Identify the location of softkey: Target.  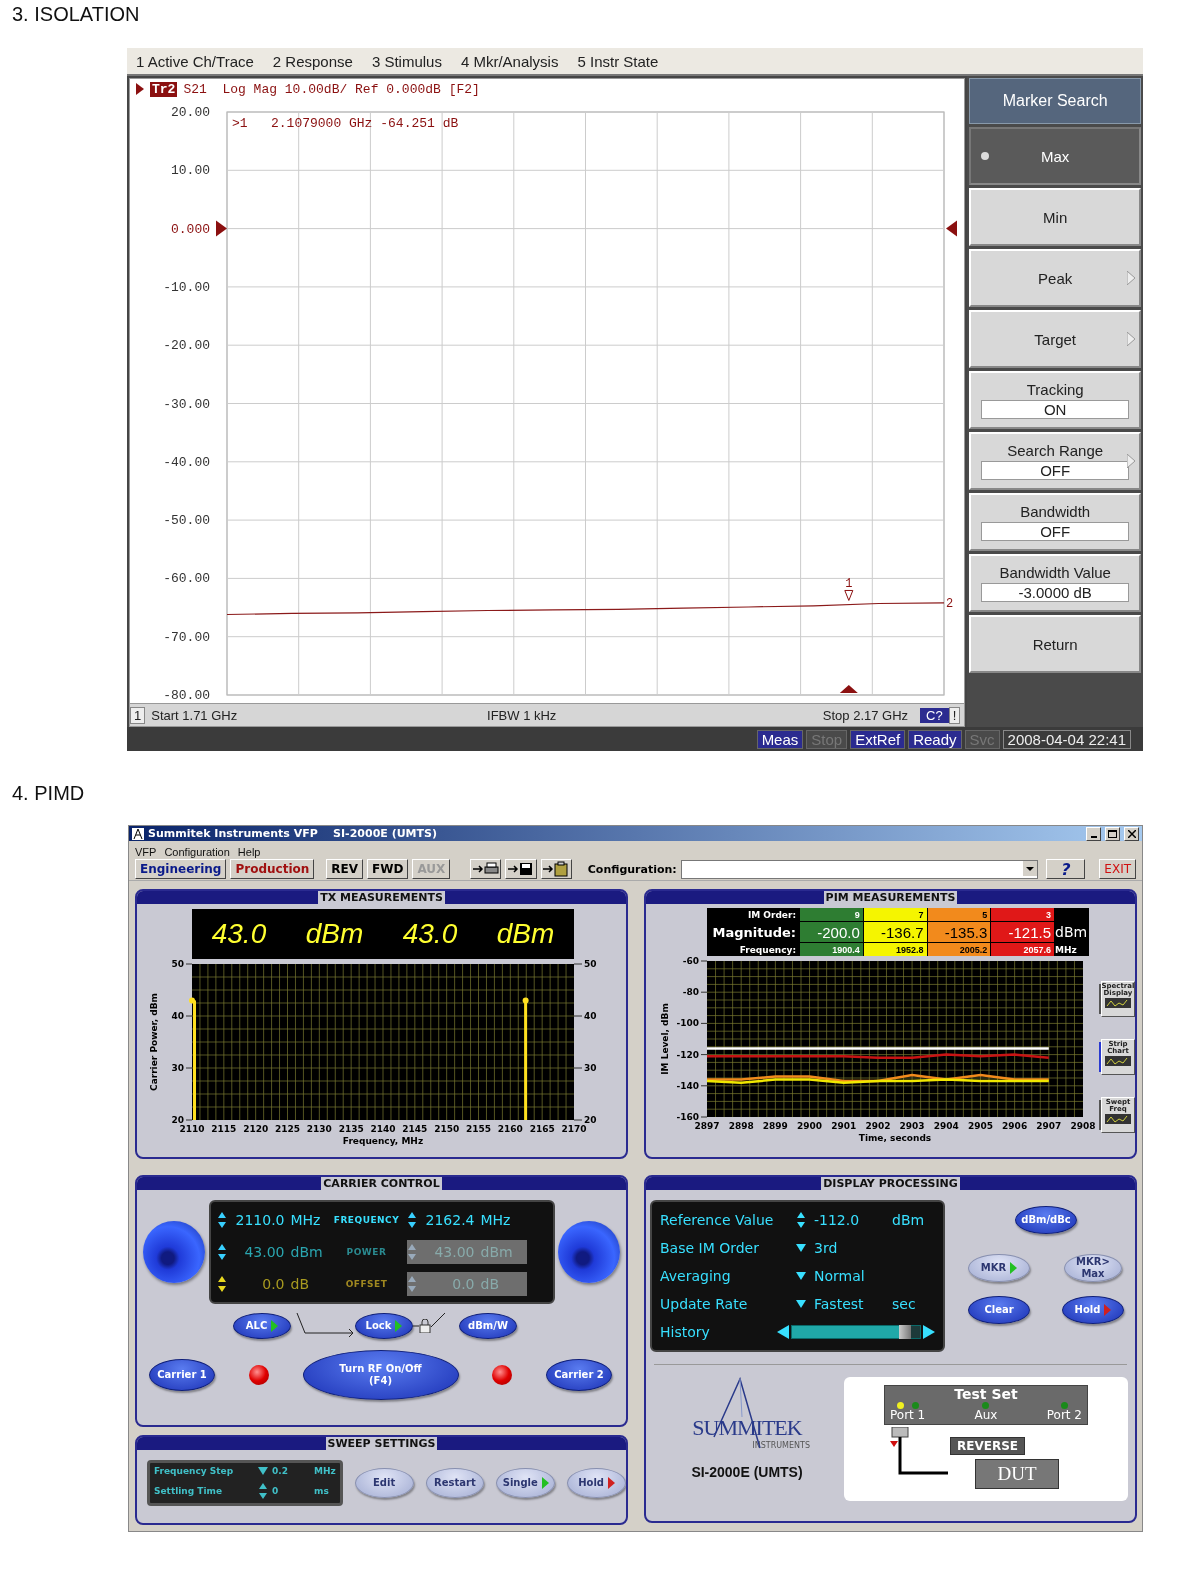
(1055, 339).